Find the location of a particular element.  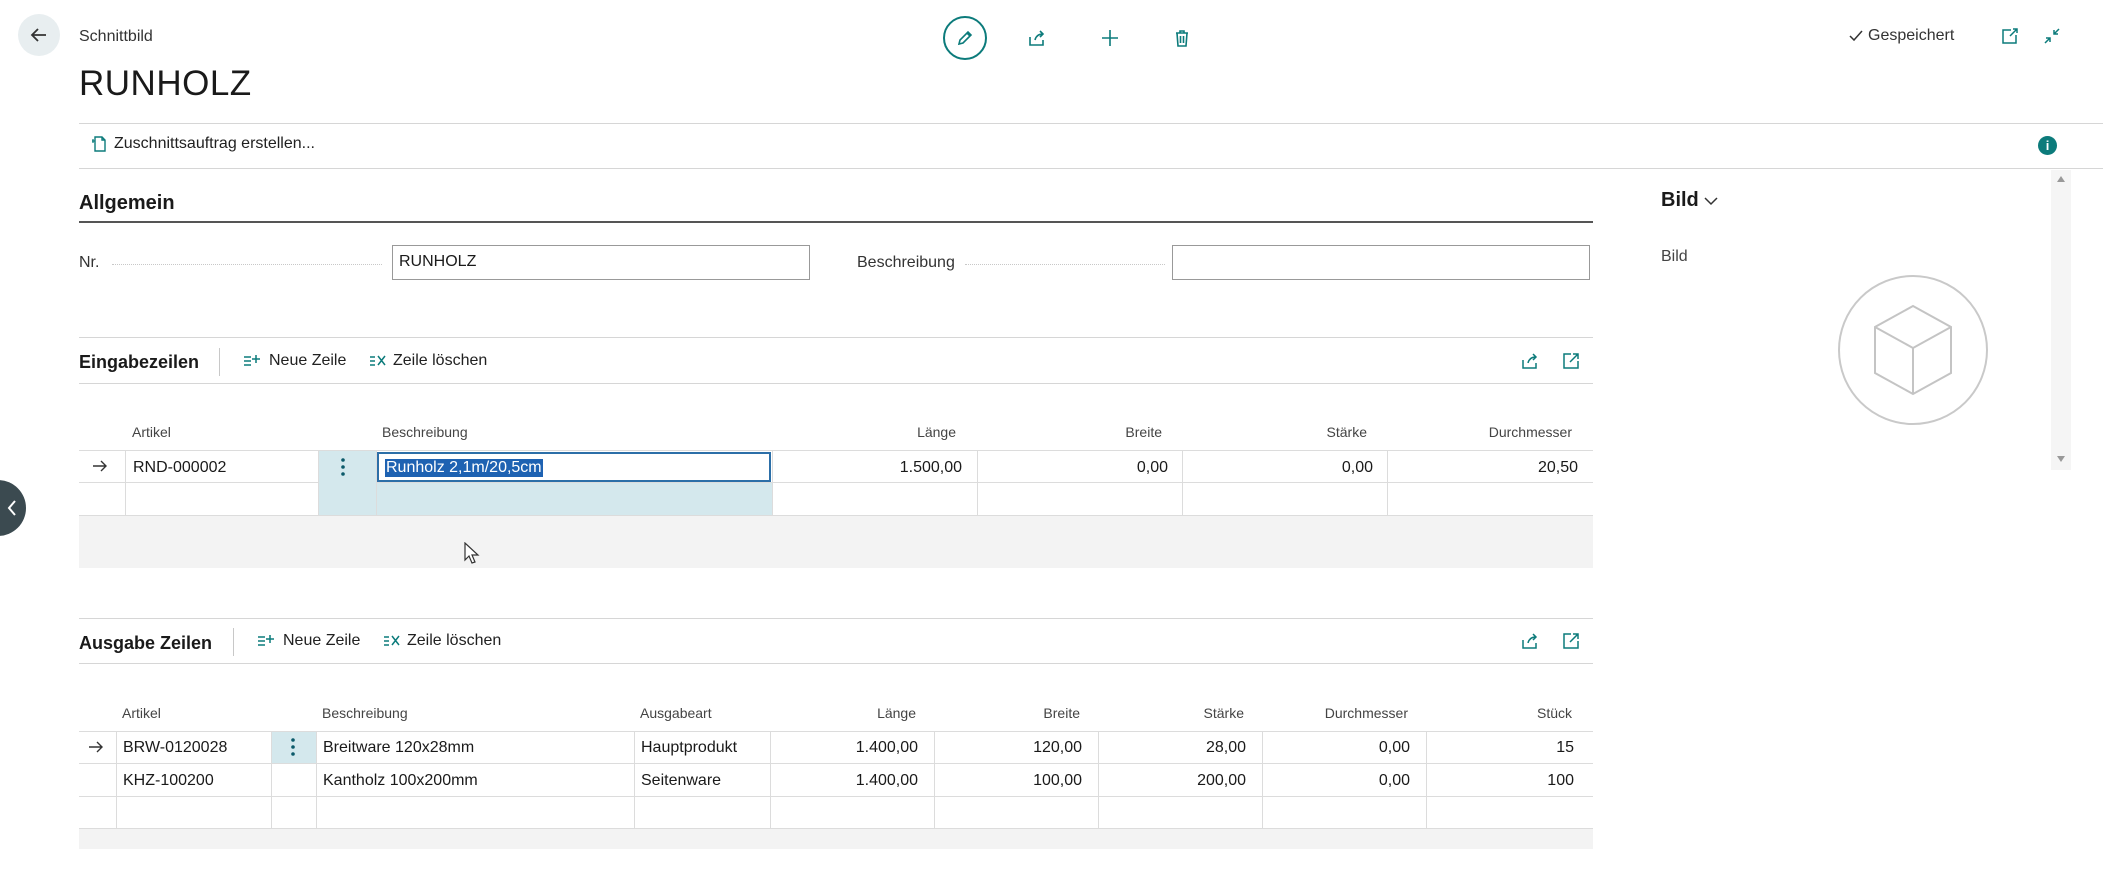

factbox-label: Bild is located at coordinates (1674, 256).